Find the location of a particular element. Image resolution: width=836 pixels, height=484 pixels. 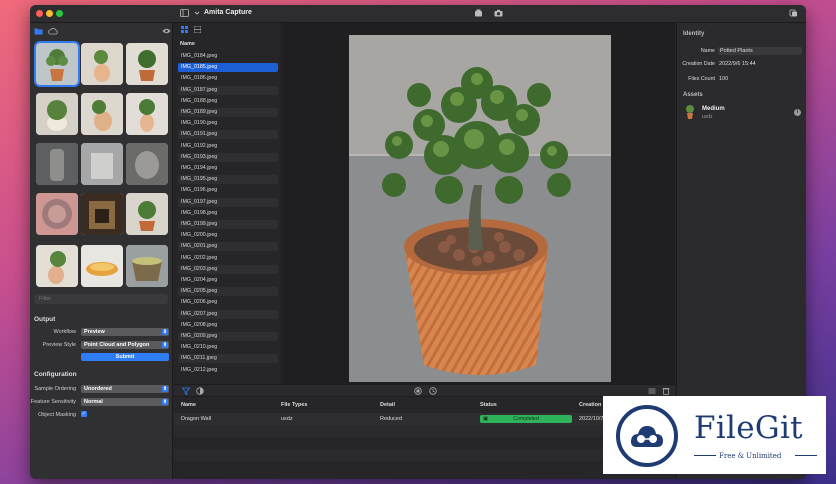

file-list-item: IMG_0191.jpeg is located at coordinates (228, 135).